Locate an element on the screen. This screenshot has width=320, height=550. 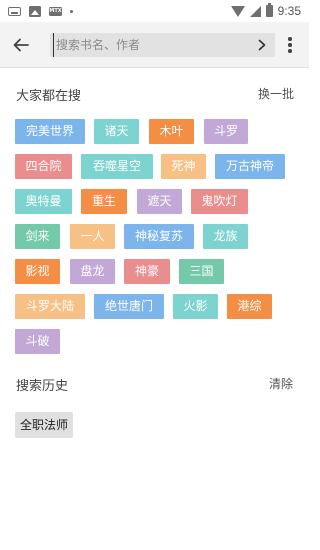
hot-tag: 影视 is located at coordinates (37, 271).